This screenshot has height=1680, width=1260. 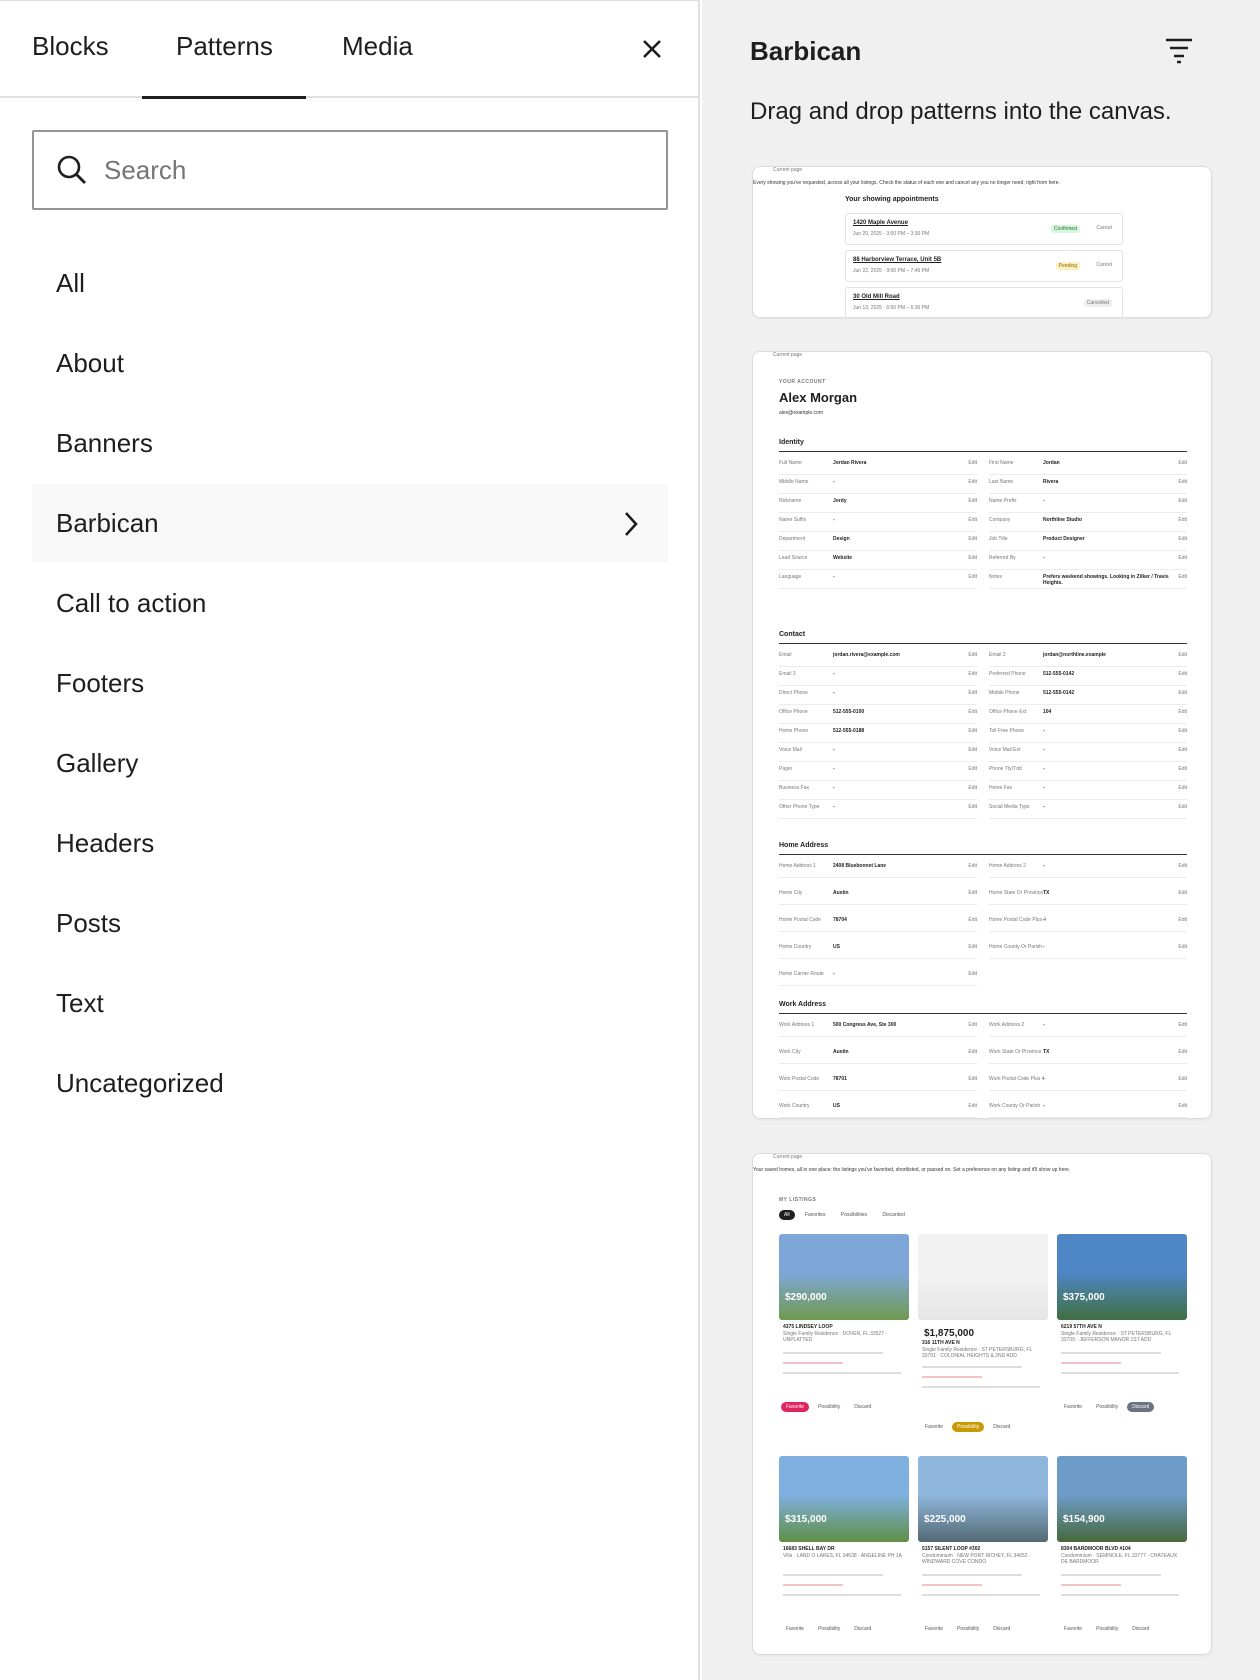 What do you see at coordinates (131, 603) in the screenshot?
I see `category-label: Call to action` at bounding box center [131, 603].